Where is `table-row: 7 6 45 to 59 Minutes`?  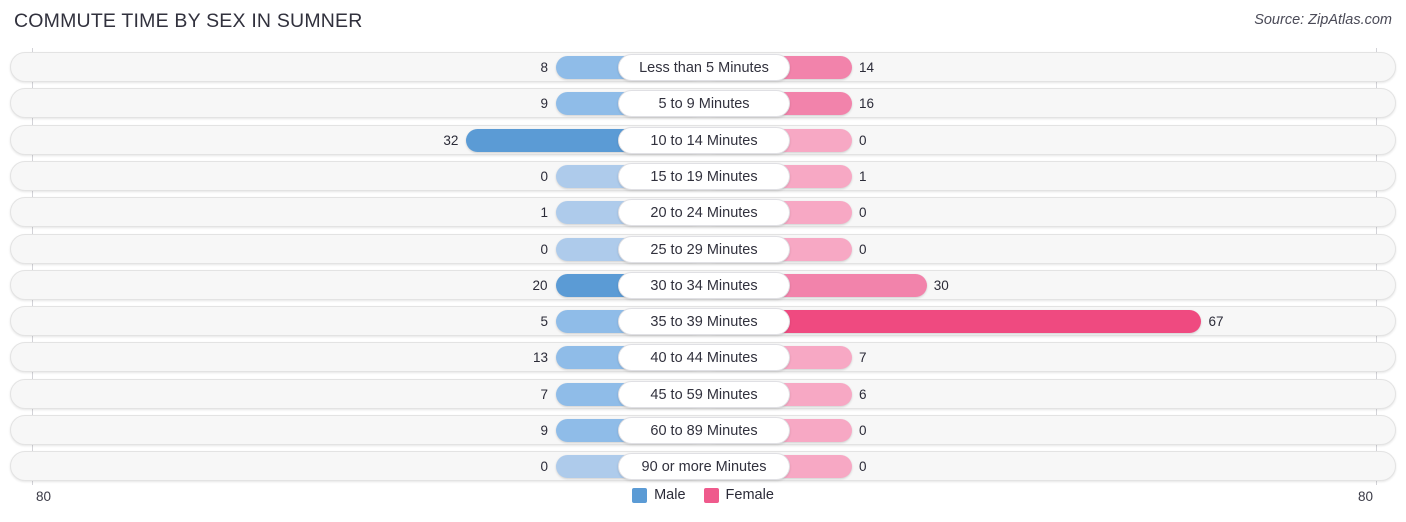
table-row: 7 6 45 to 59 Minutes is located at coordinates (703, 393).